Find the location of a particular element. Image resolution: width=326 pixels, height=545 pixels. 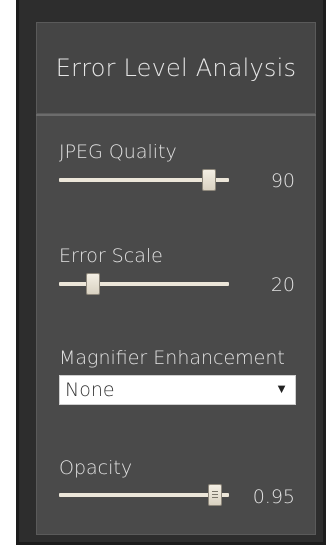

error-scale-slider-track is located at coordinates (144, 284).